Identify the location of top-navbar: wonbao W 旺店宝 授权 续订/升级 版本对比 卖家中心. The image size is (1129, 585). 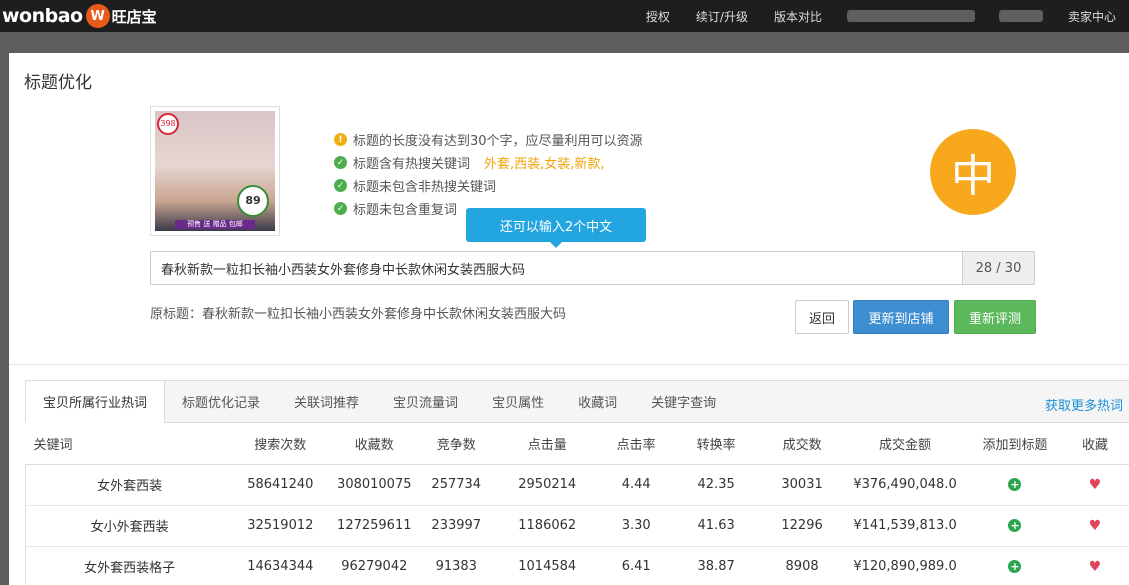
(564, 16).